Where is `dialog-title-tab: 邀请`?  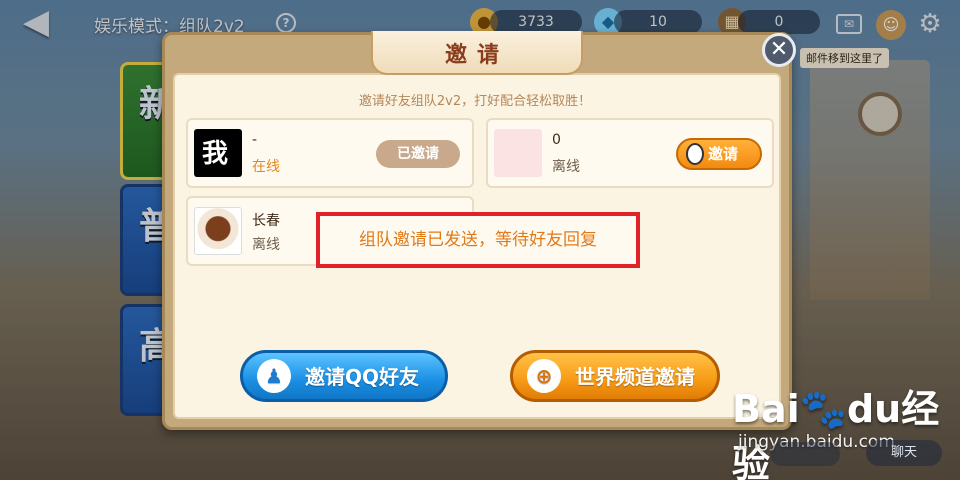
dialog-title-tab: 邀请 is located at coordinates (477, 53).